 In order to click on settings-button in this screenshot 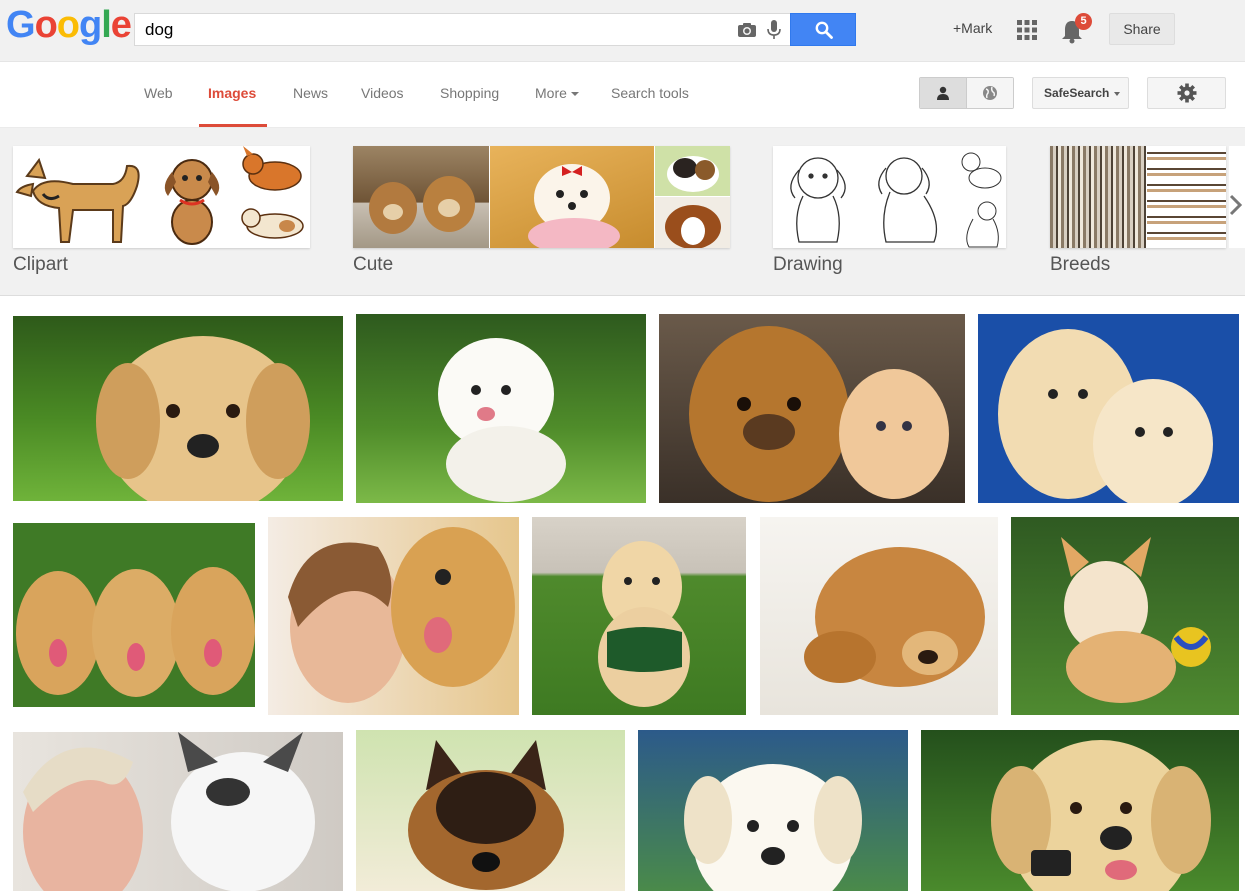, I will do `click(1186, 93)`.